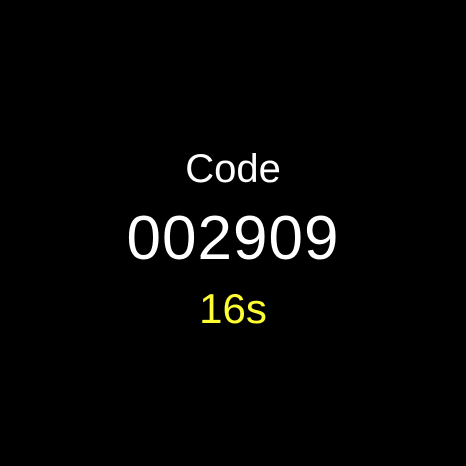  What do you see at coordinates (233, 238) in the screenshot?
I see `otp-code: 002909` at bounding box center [233, 238].